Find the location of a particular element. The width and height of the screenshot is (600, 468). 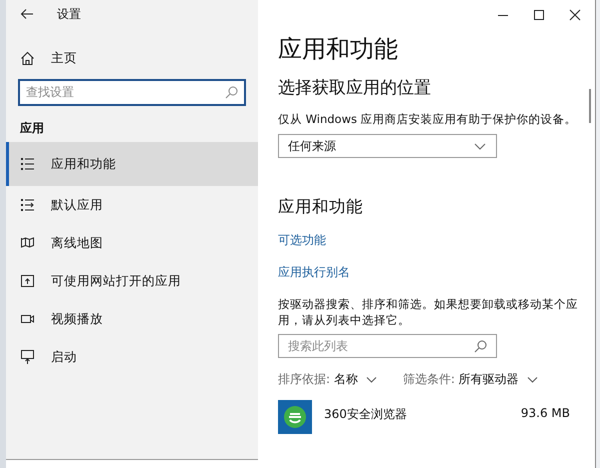

sidebar-item: 视频播放 is located at coordinates (132, 319).